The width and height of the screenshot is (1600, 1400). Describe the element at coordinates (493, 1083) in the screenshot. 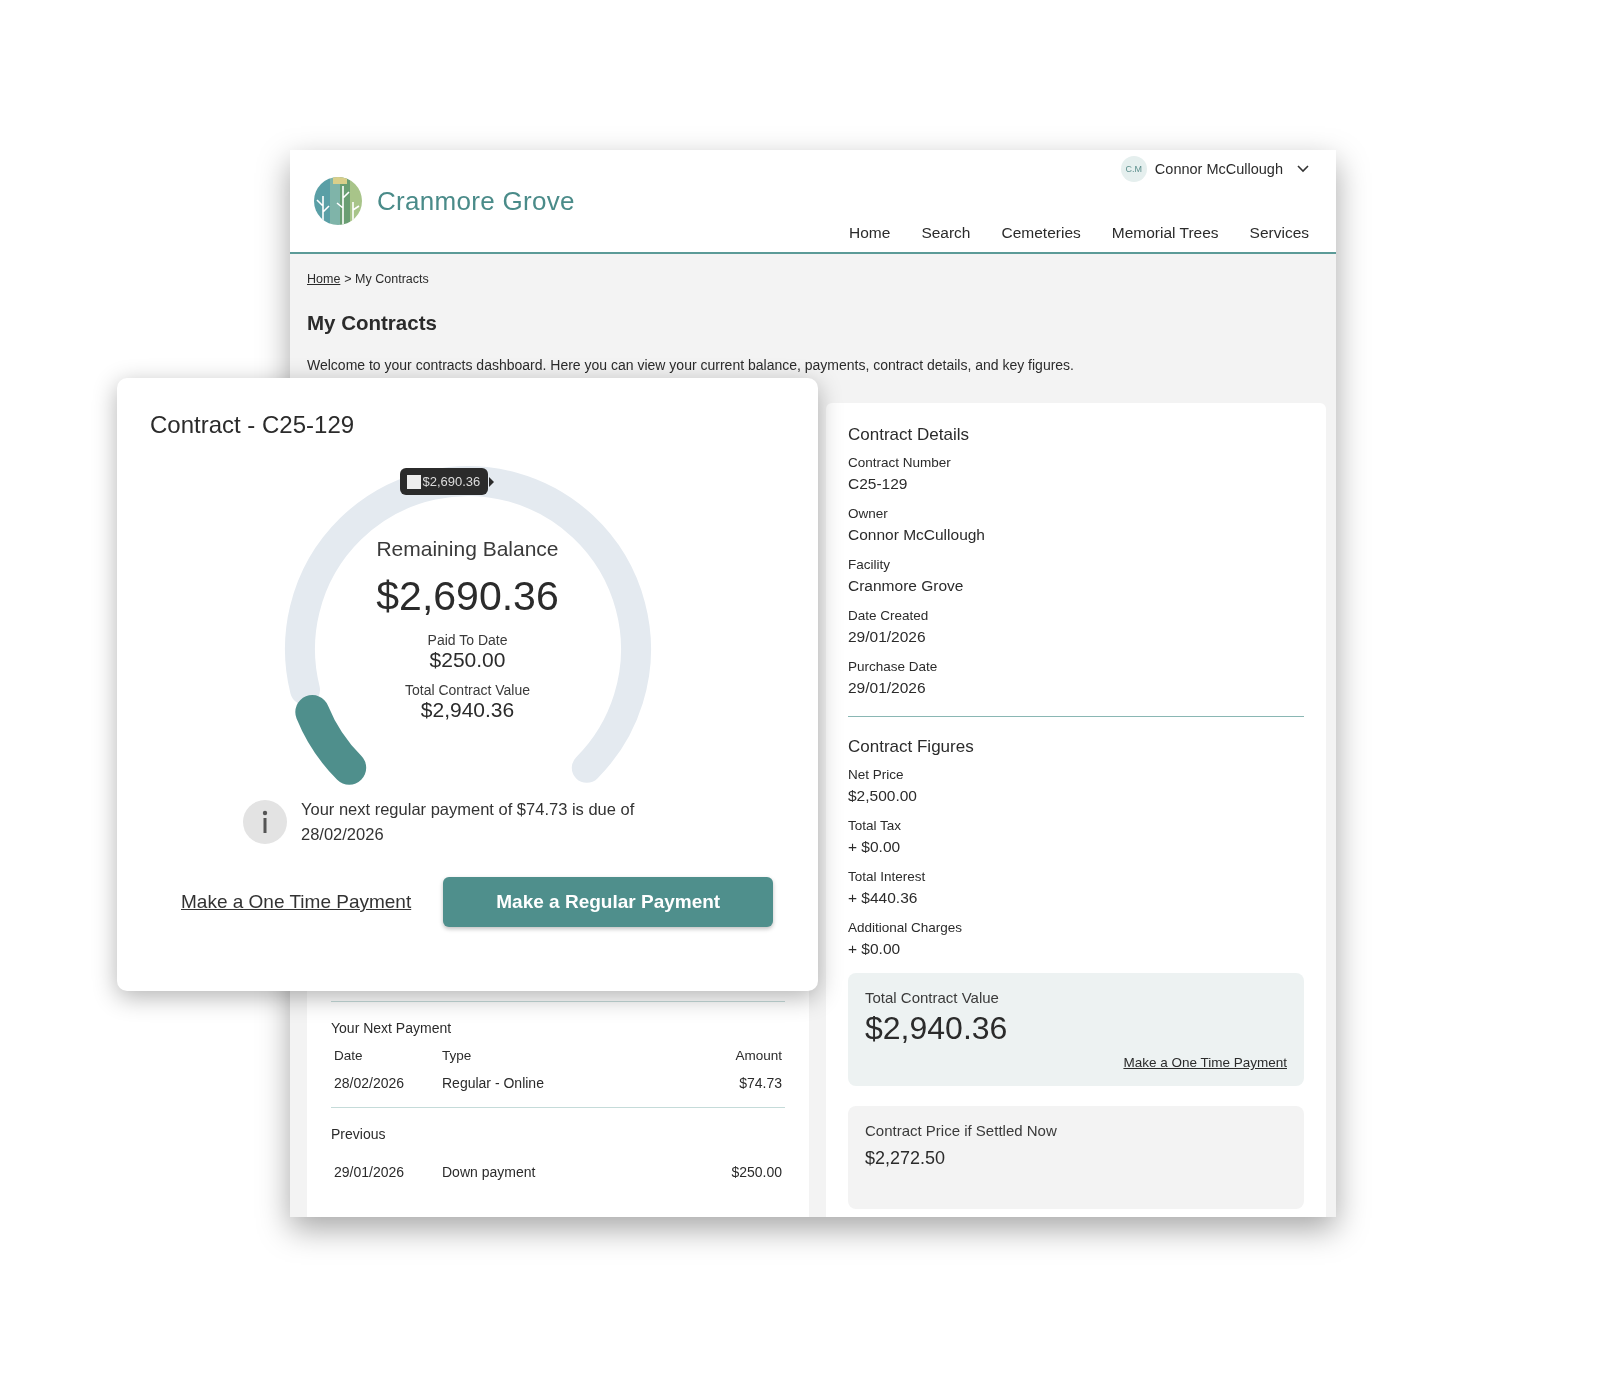

I see `table-cell-text: Regular - Online` at that location.